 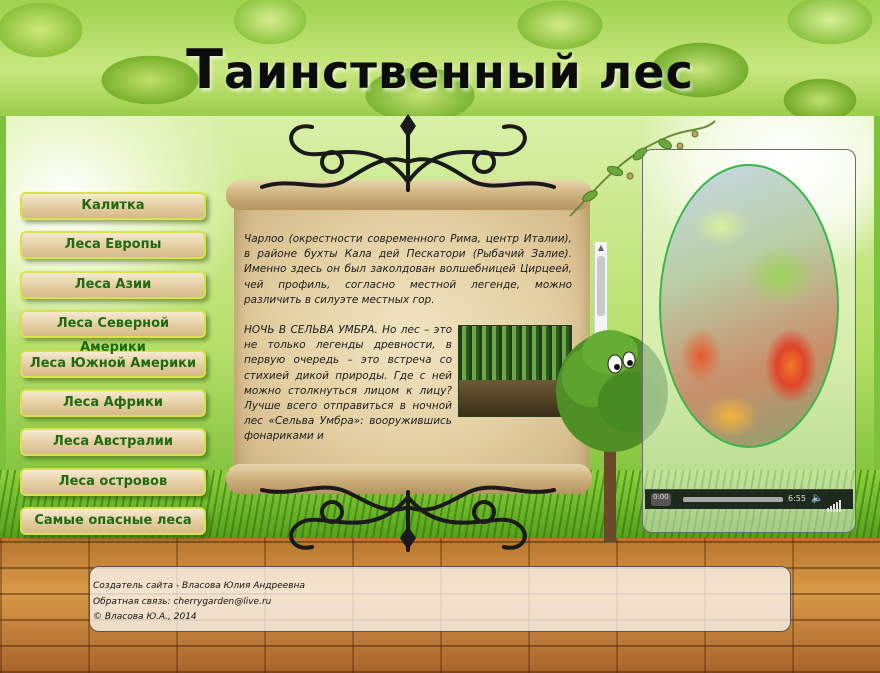 I want to click on scrollbar-thumb, so click(x=601, y=286).